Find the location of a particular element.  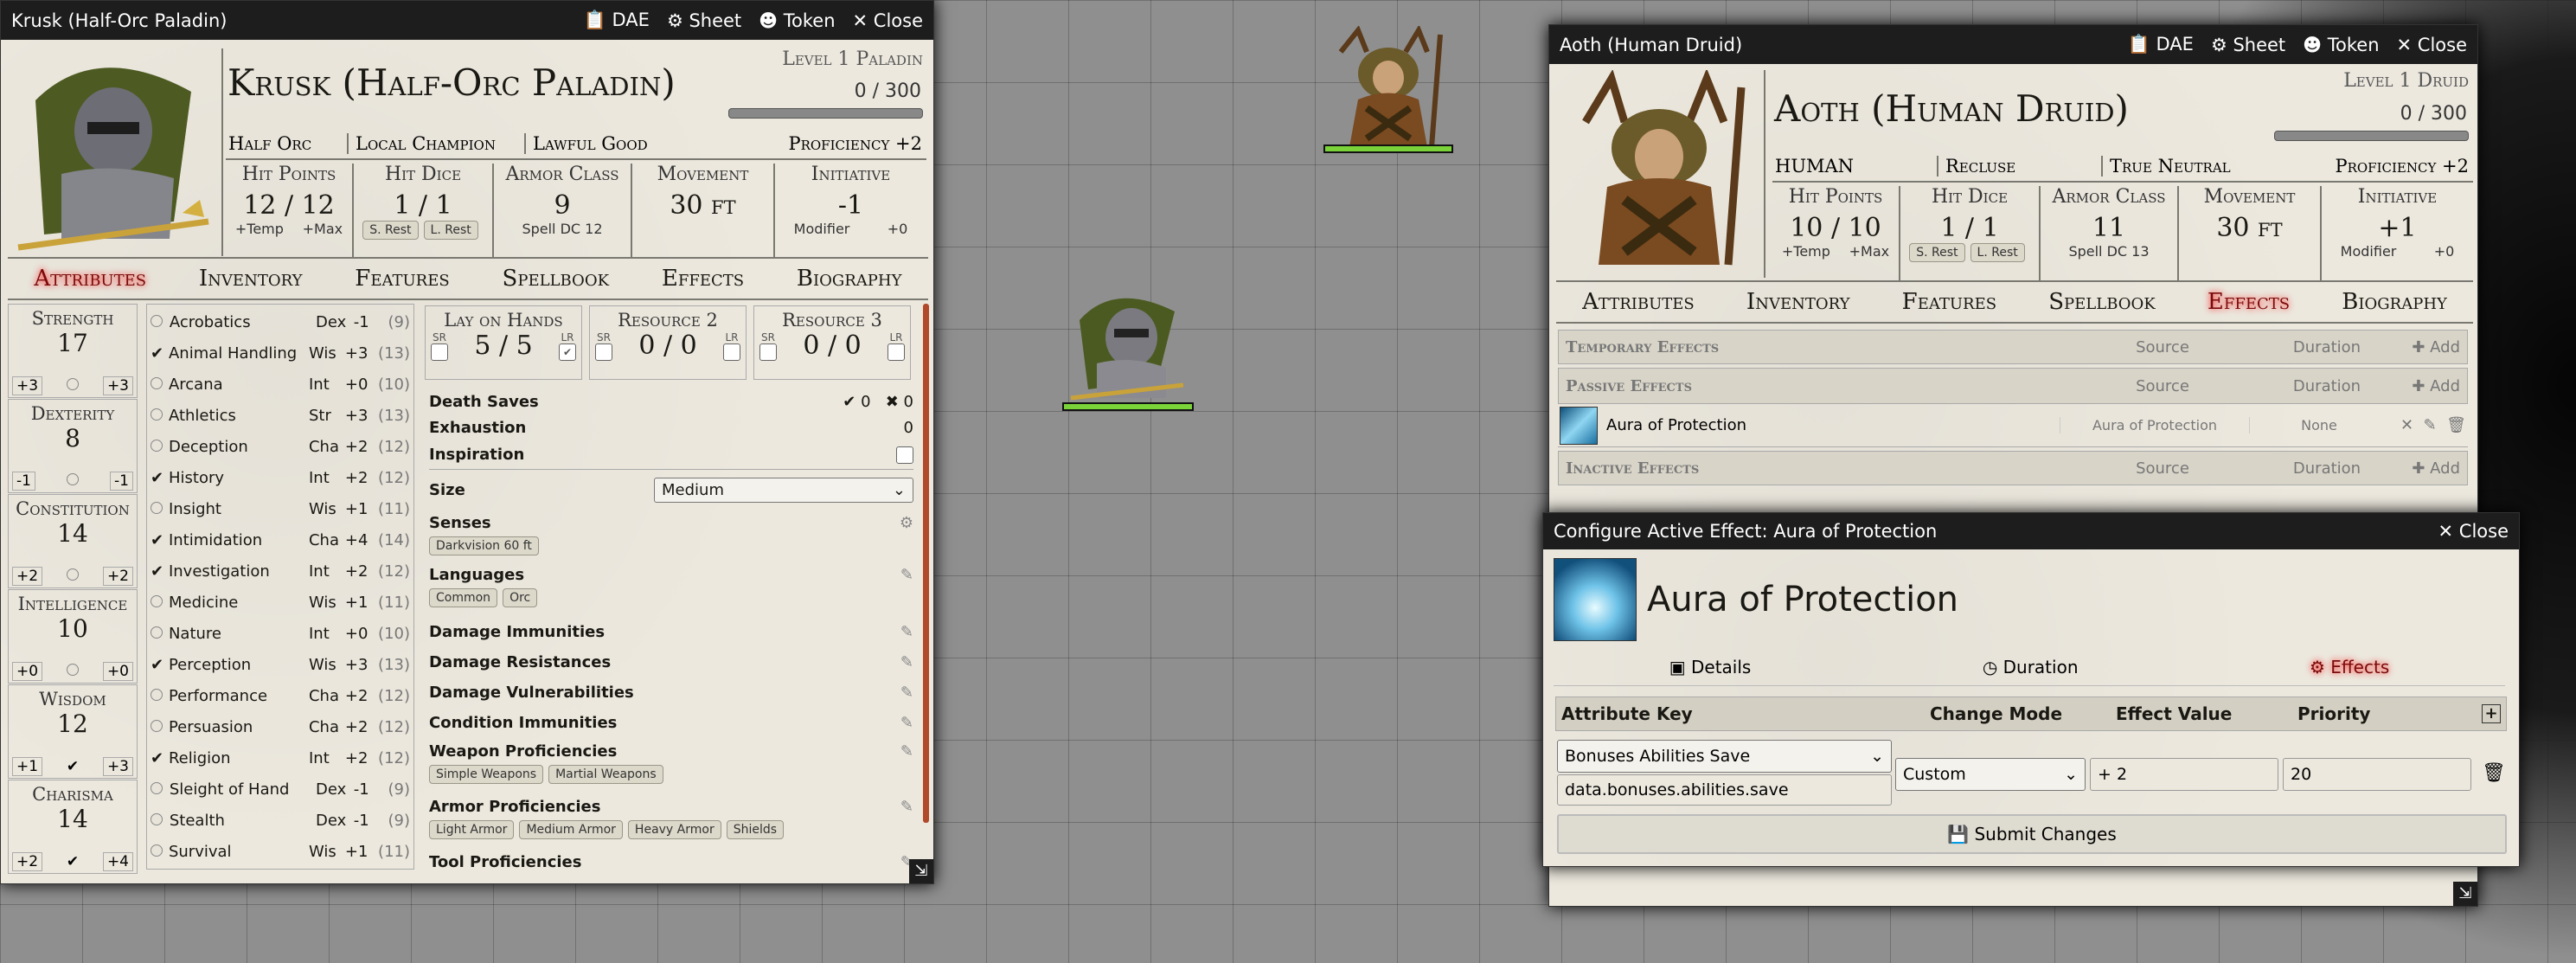

ability-mod: -1 is located at coordinates (23, 481).